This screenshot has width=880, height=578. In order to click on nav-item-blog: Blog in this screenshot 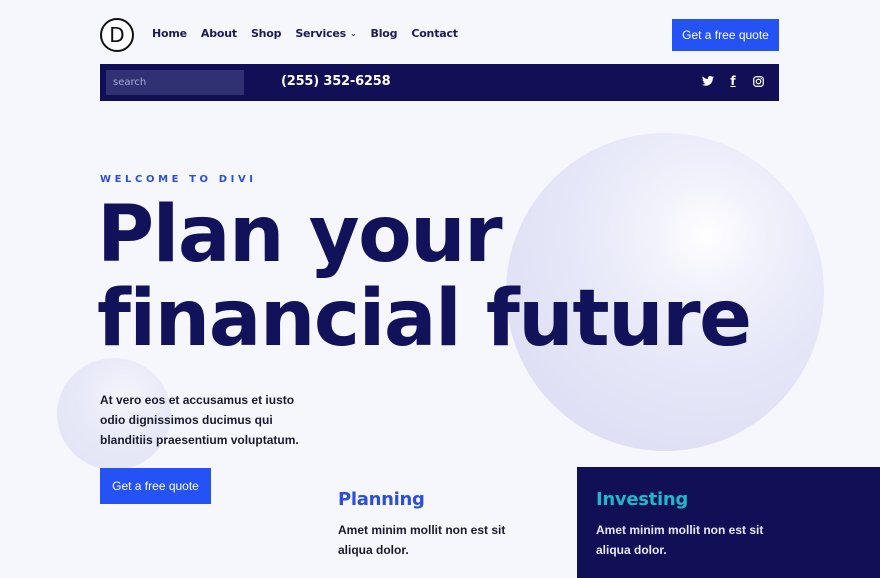, I will do `click(384, 33)`.